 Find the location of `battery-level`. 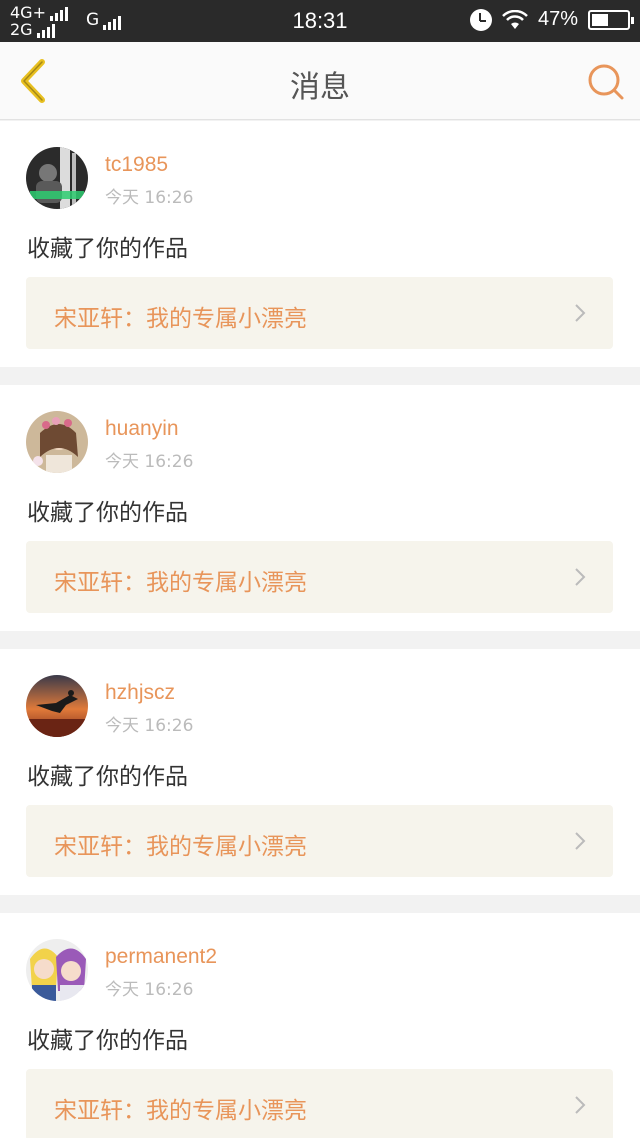

battery-level is located at coordinates (600, 19).